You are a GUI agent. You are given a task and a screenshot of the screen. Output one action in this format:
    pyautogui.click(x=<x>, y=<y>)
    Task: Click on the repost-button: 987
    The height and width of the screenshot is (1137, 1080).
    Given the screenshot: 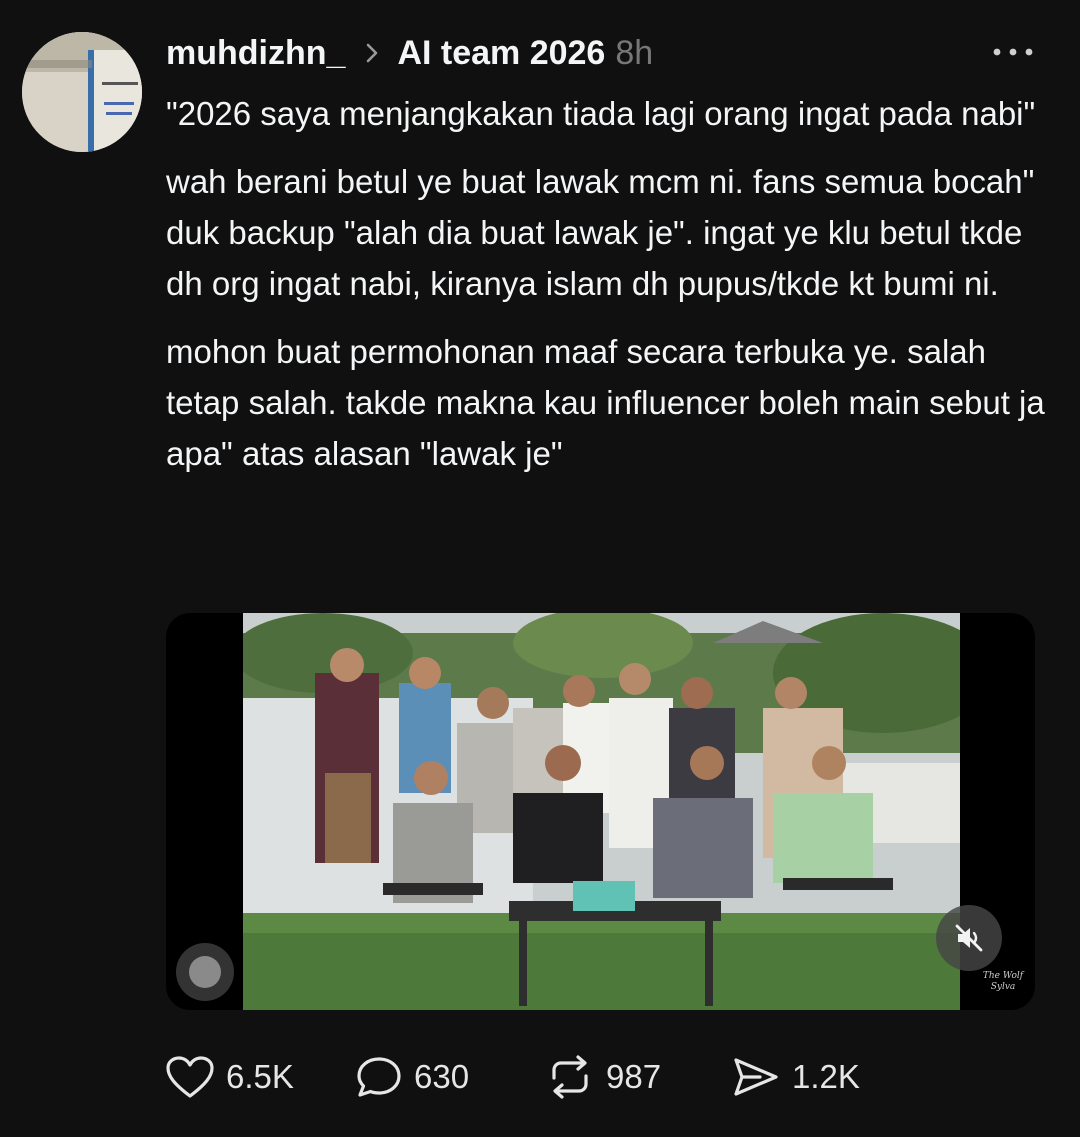 What is the action you would take?
    pyautogui.click(x=637, y=1077)
    